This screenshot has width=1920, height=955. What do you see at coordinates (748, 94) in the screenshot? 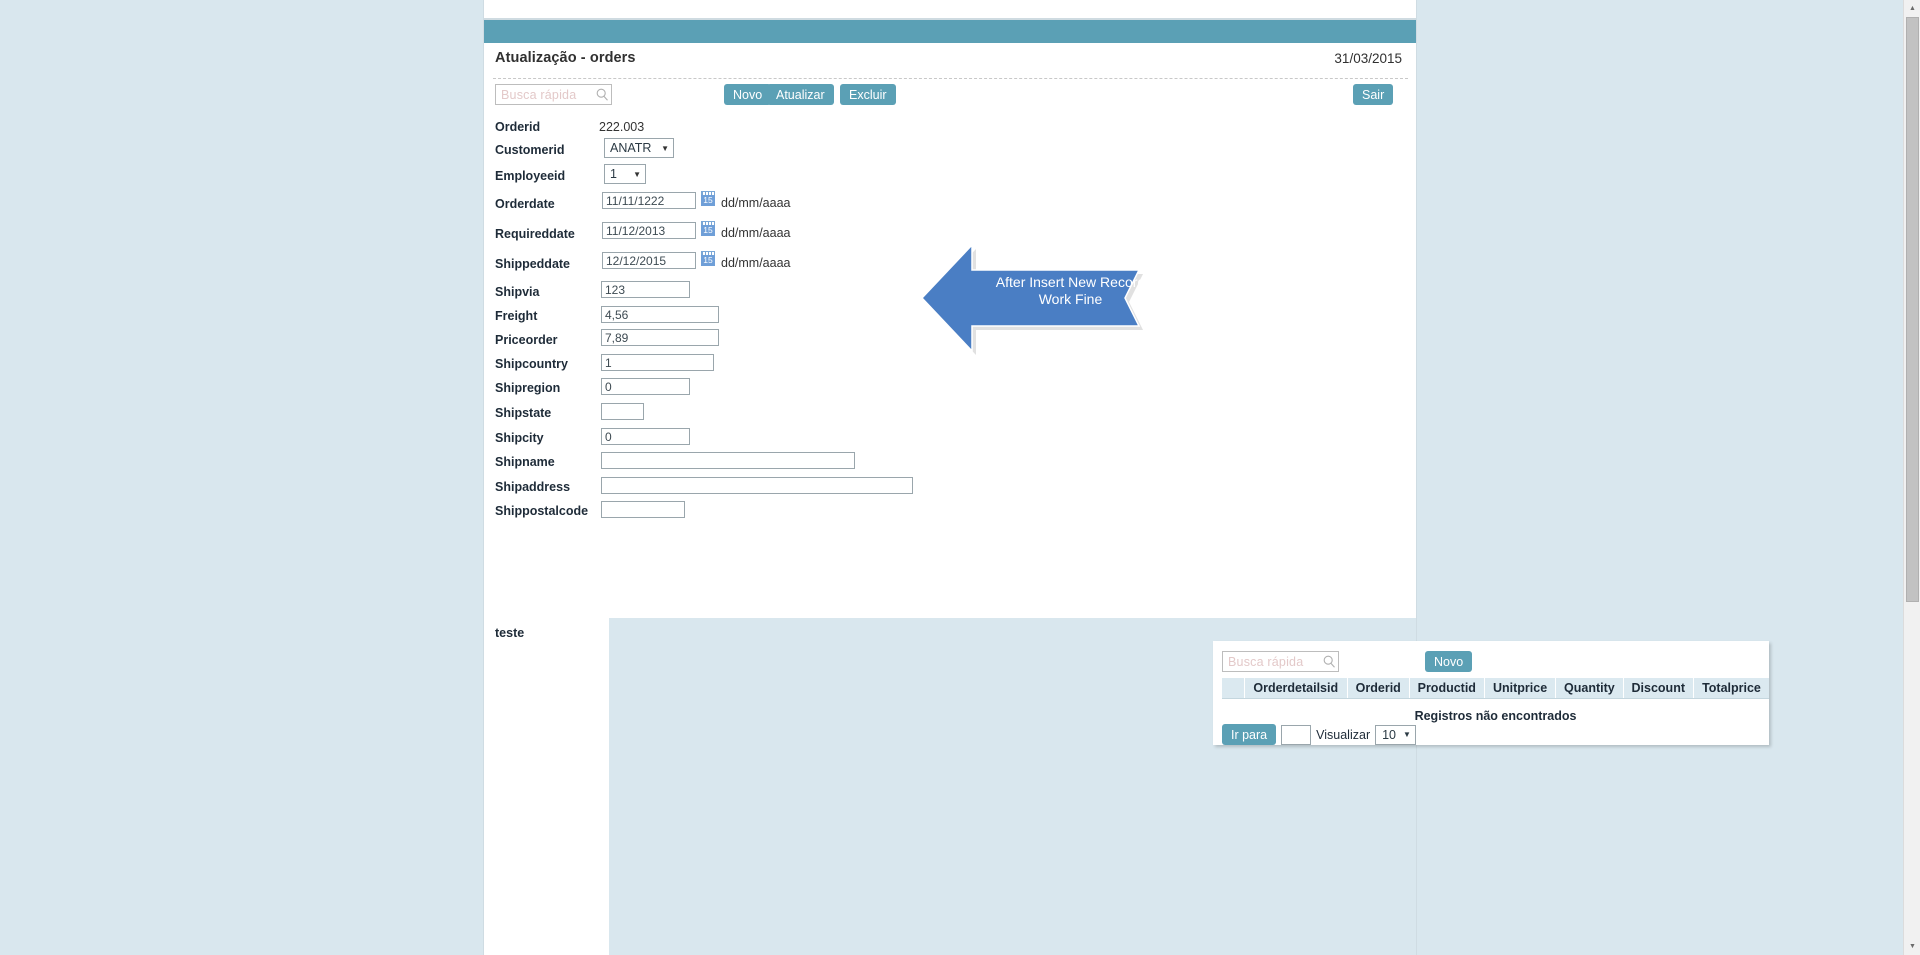
I see `novo-button: Novo` at bounding box center [748, 94].